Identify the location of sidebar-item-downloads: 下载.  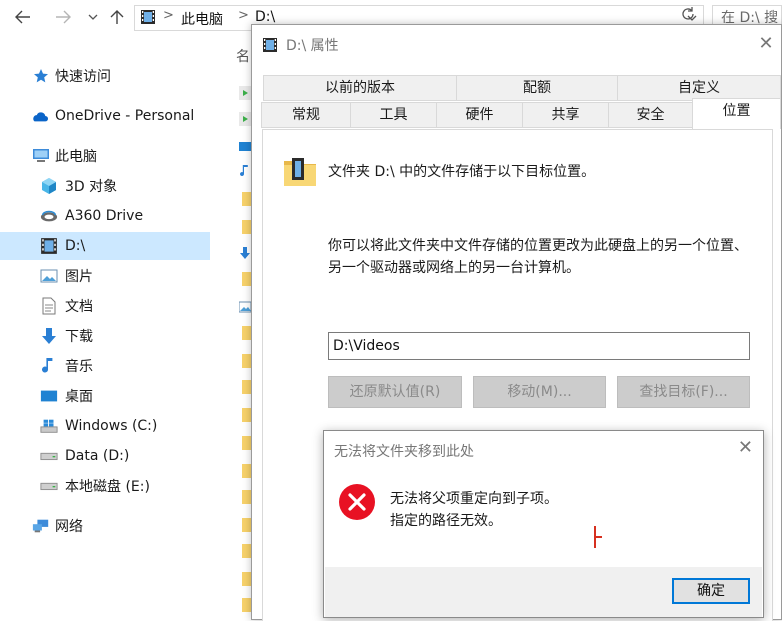
(105, 336).